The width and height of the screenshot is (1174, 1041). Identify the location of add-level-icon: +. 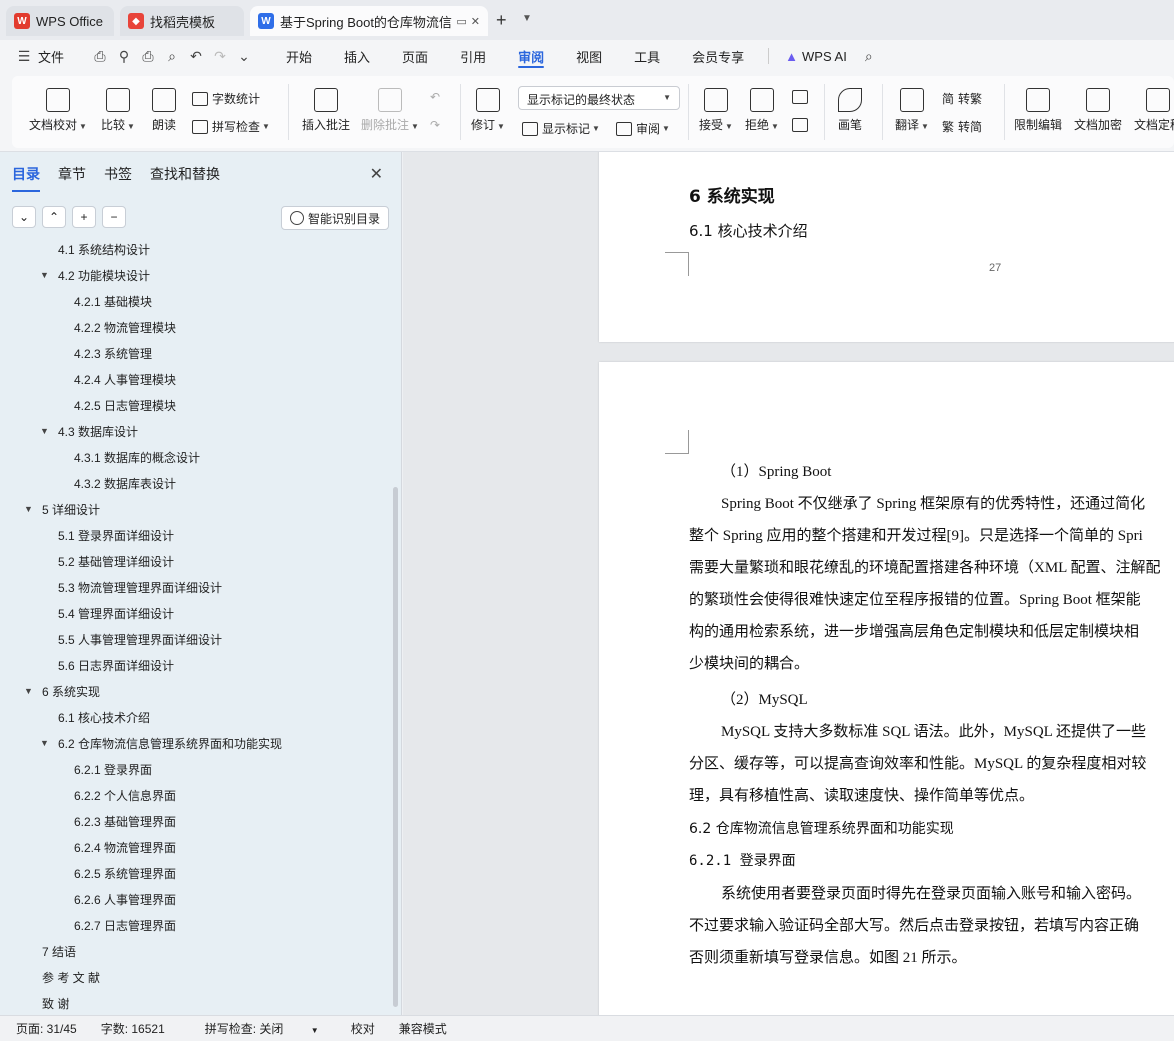
(84, 217).